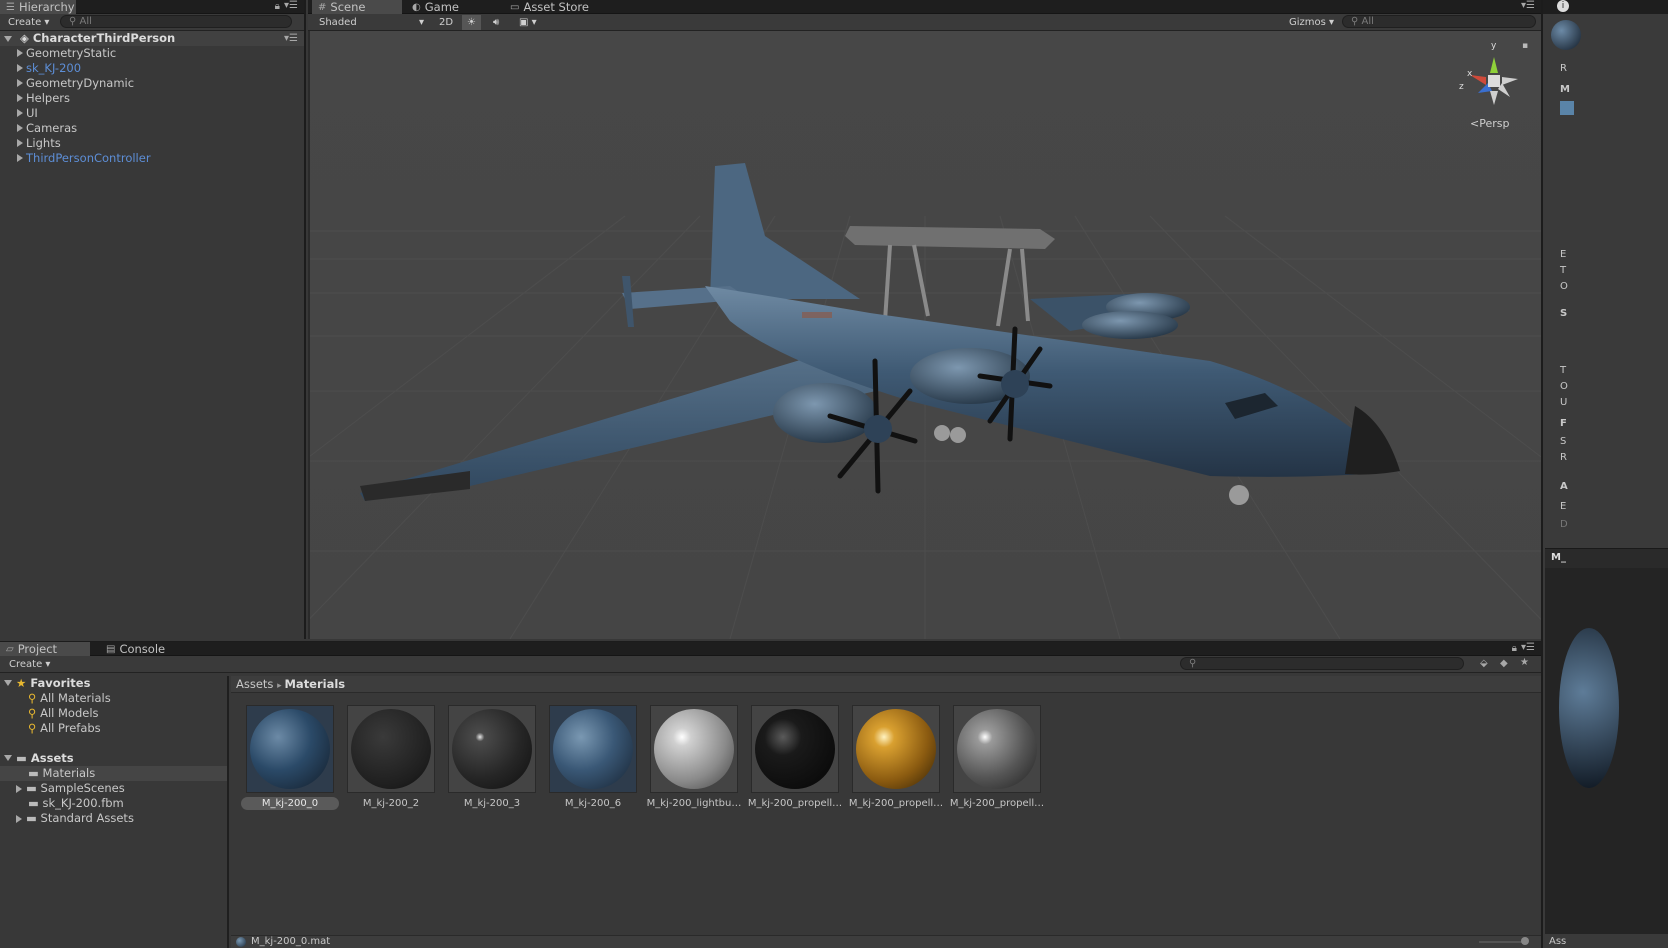 This screenshot has height=948, width=1668. Describe the element at coordinates (1311, 22) in the screenshot. I see `gizmos-dropdown: Gizmos ▾` at that location.